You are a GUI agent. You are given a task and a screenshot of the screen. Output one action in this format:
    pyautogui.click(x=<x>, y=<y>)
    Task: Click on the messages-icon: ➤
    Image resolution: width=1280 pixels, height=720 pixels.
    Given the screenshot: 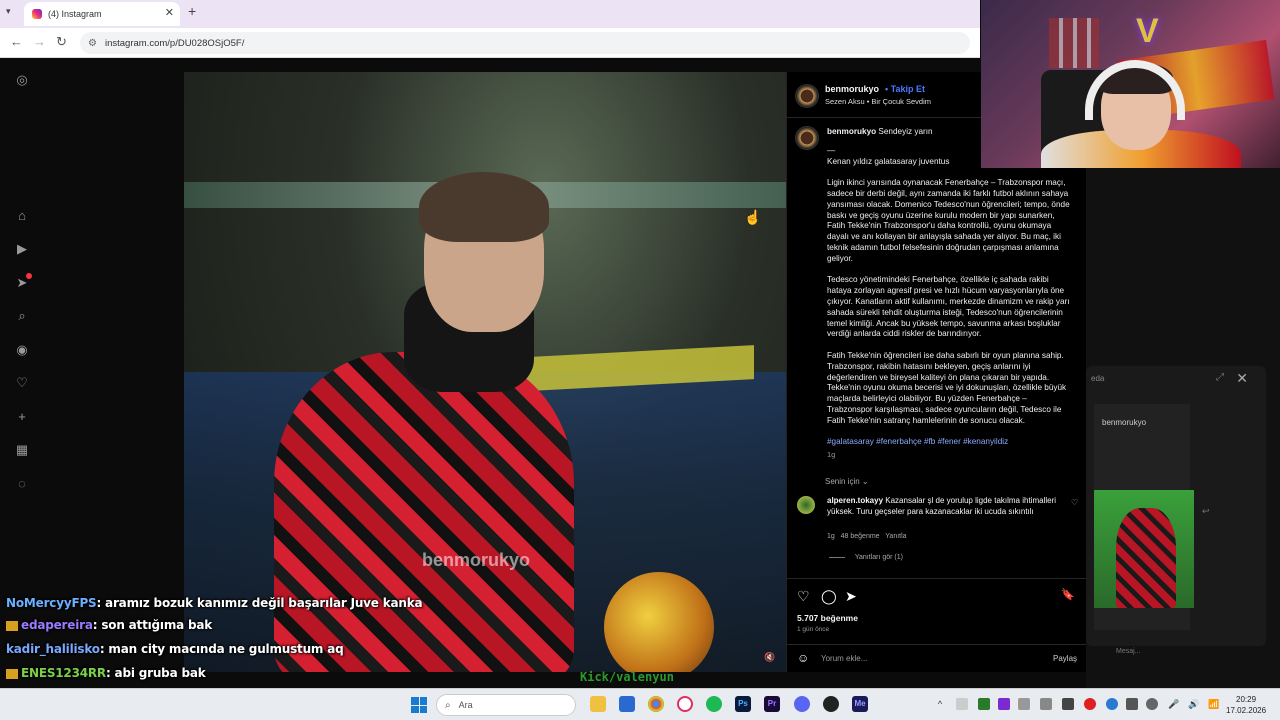 What is the action you would take?
    pyautogui.click(x=22, y=283)
    